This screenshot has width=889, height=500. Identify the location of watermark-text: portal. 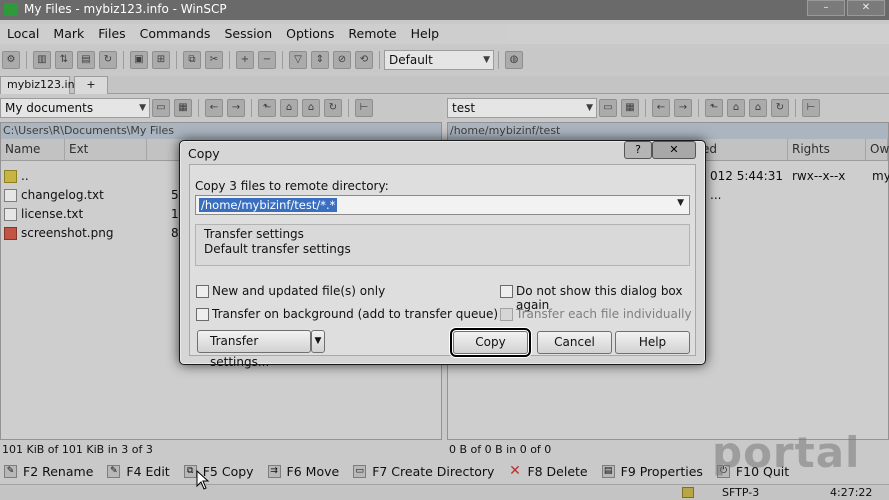
(786, 452).